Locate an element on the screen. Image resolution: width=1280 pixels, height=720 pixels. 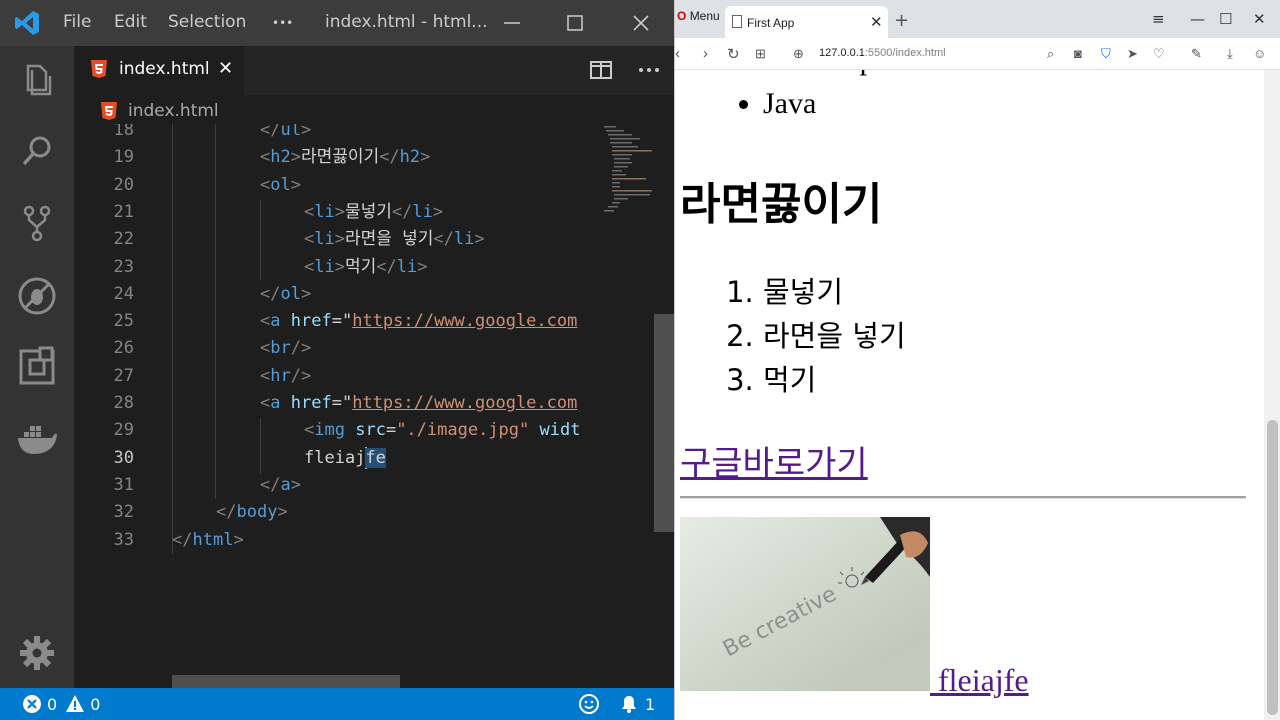
more-actions-icon is located at coordinates (649, 70).